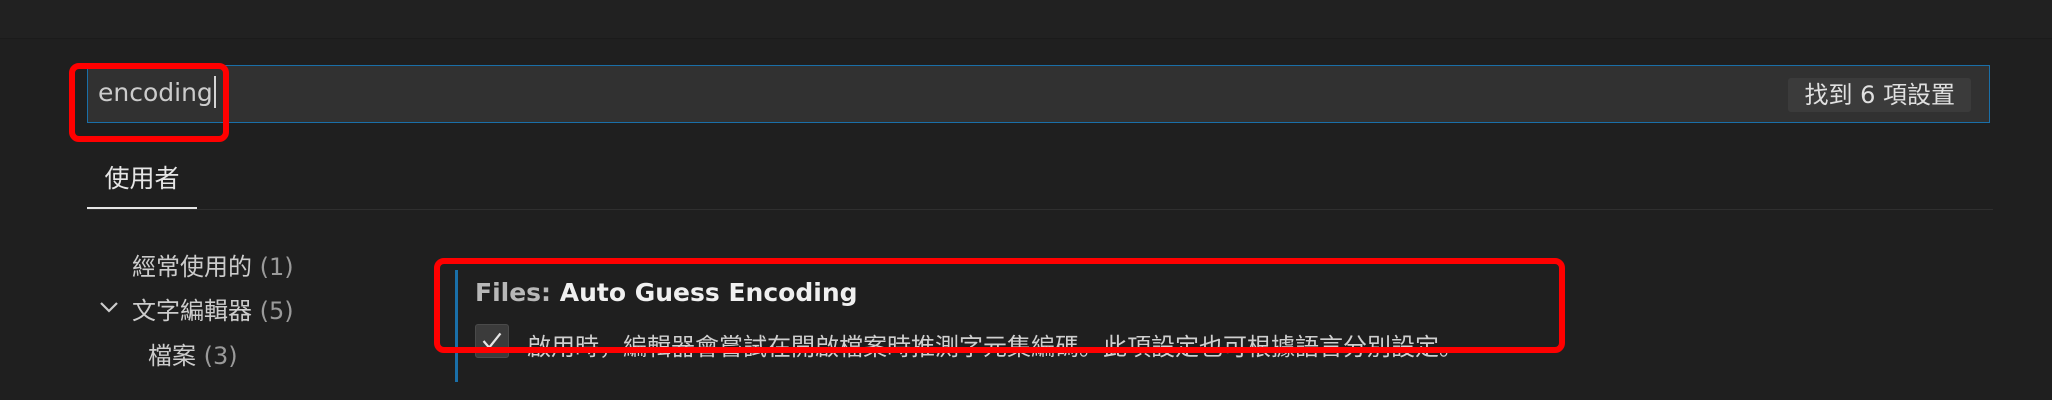 The height and width of the screenshot is (400, 2052). I want to click on setting-focus-indicator, so click(456, 326).